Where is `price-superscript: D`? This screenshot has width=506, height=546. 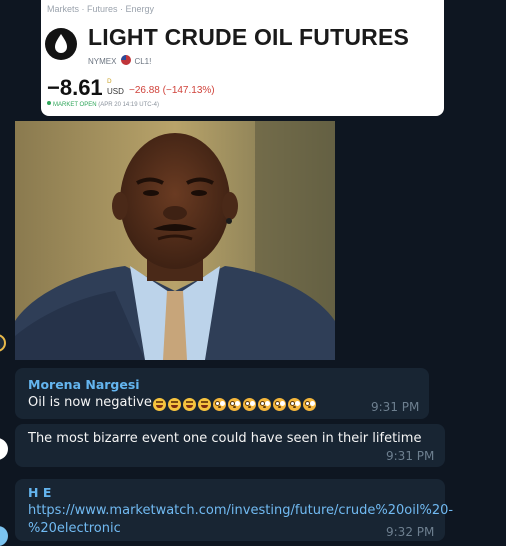 price-superscript: D is located at coordinates (109, 81).